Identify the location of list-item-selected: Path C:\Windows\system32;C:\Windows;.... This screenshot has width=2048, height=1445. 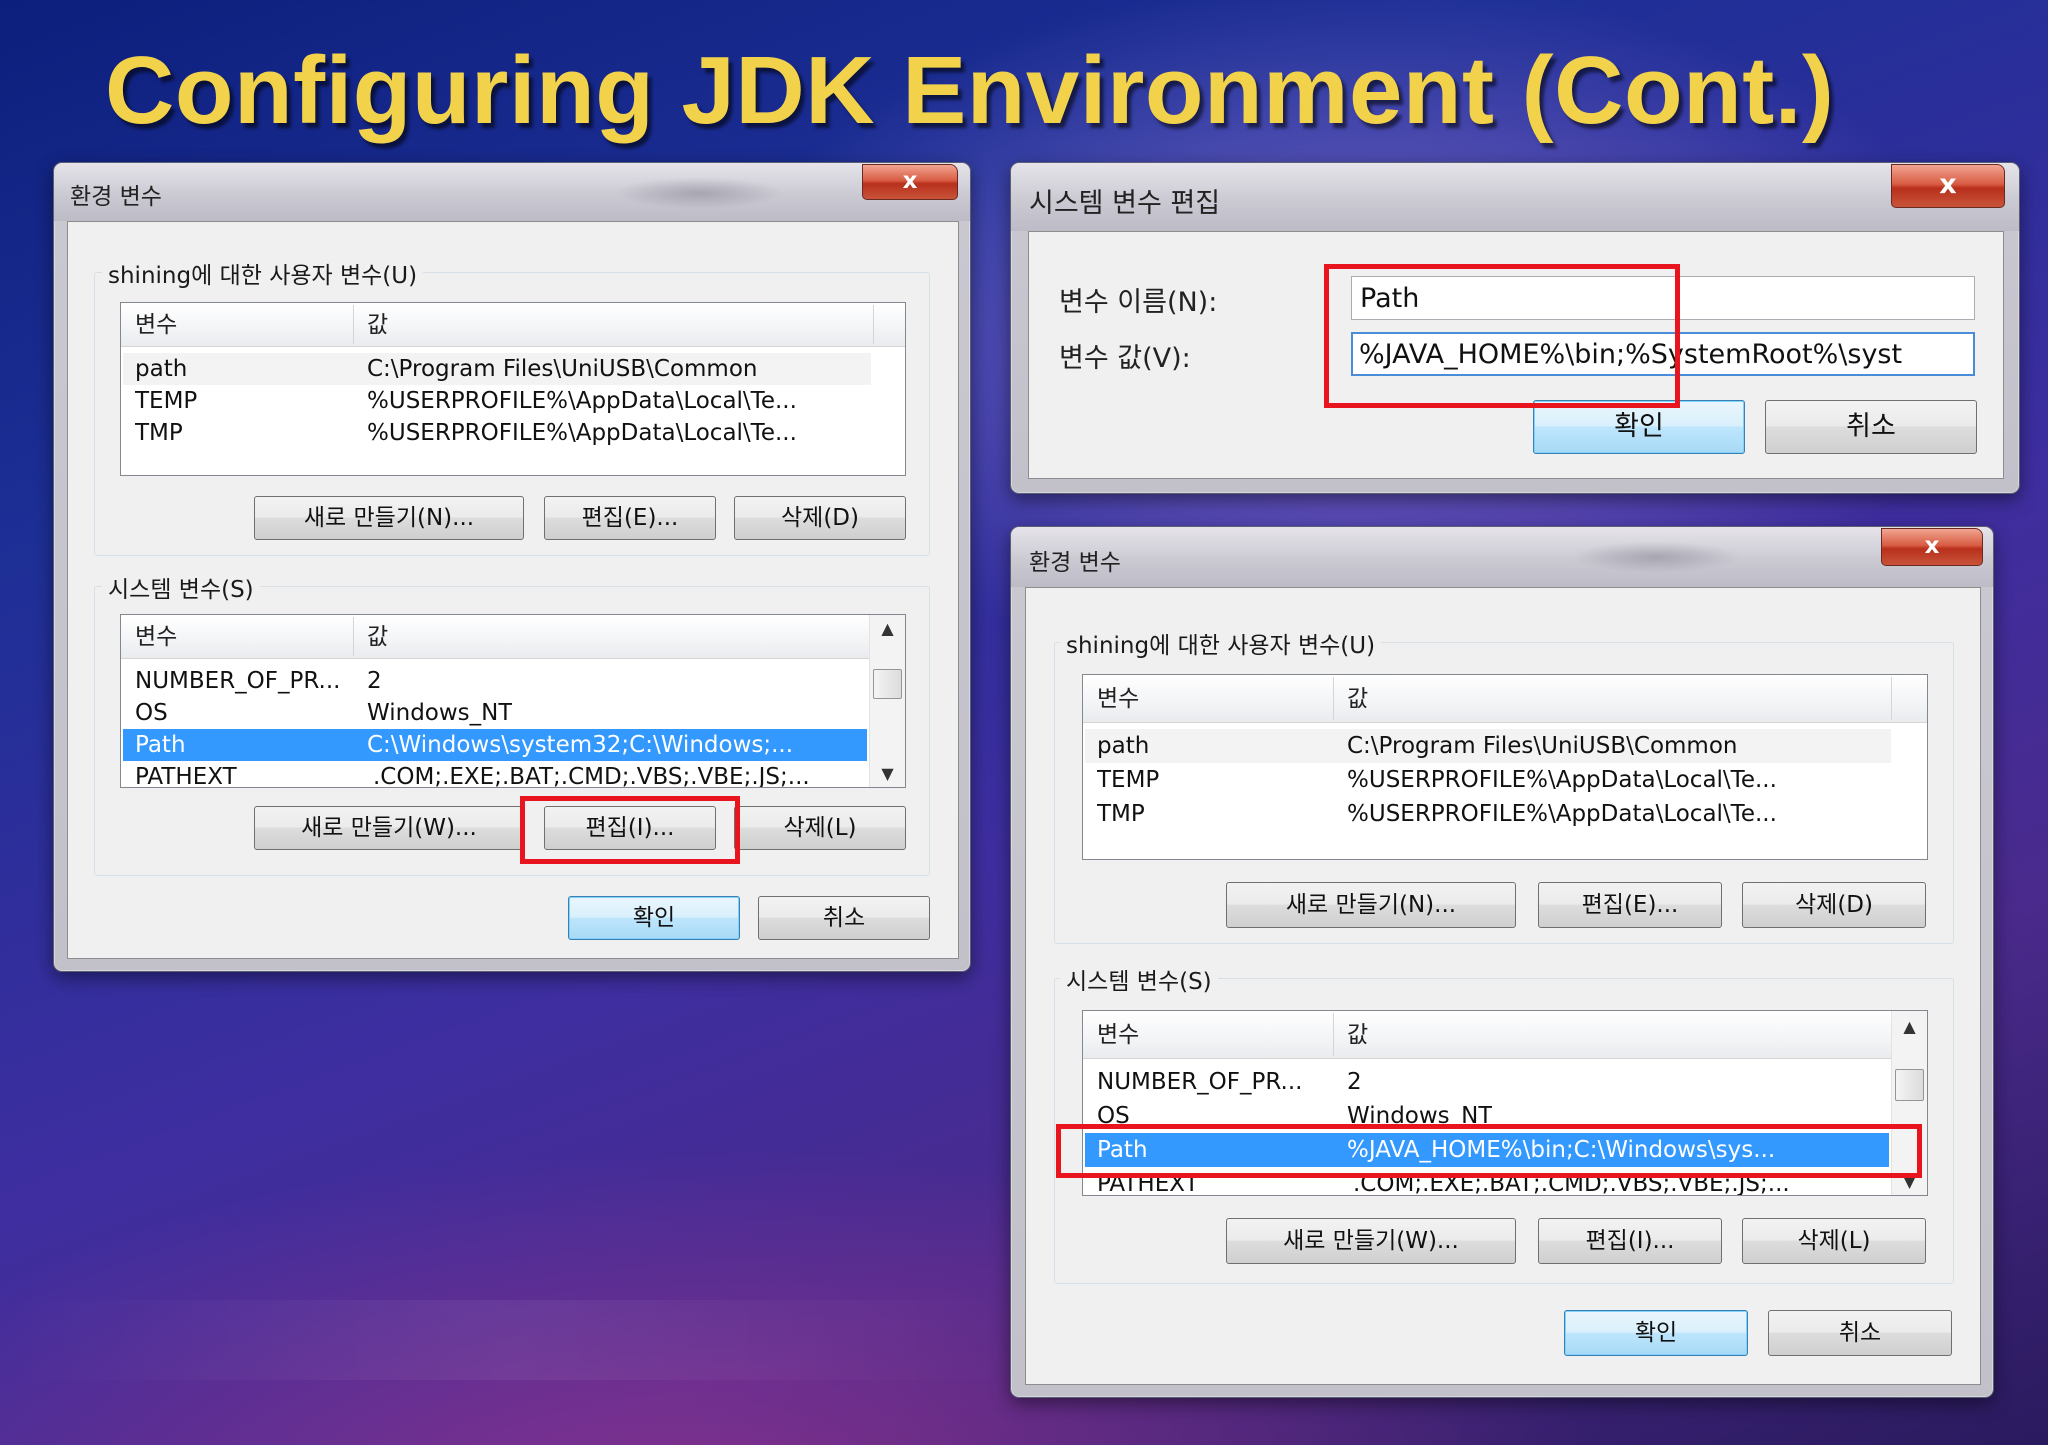
(495, 745).